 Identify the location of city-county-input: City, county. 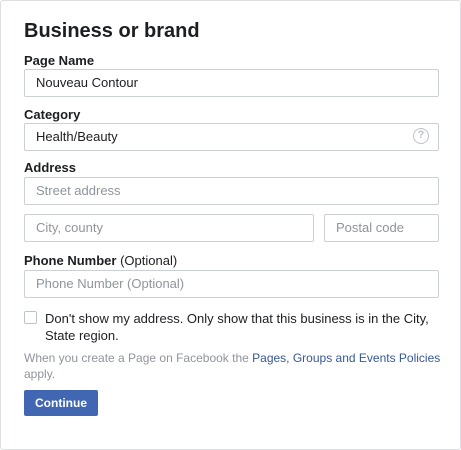
(169, 228).